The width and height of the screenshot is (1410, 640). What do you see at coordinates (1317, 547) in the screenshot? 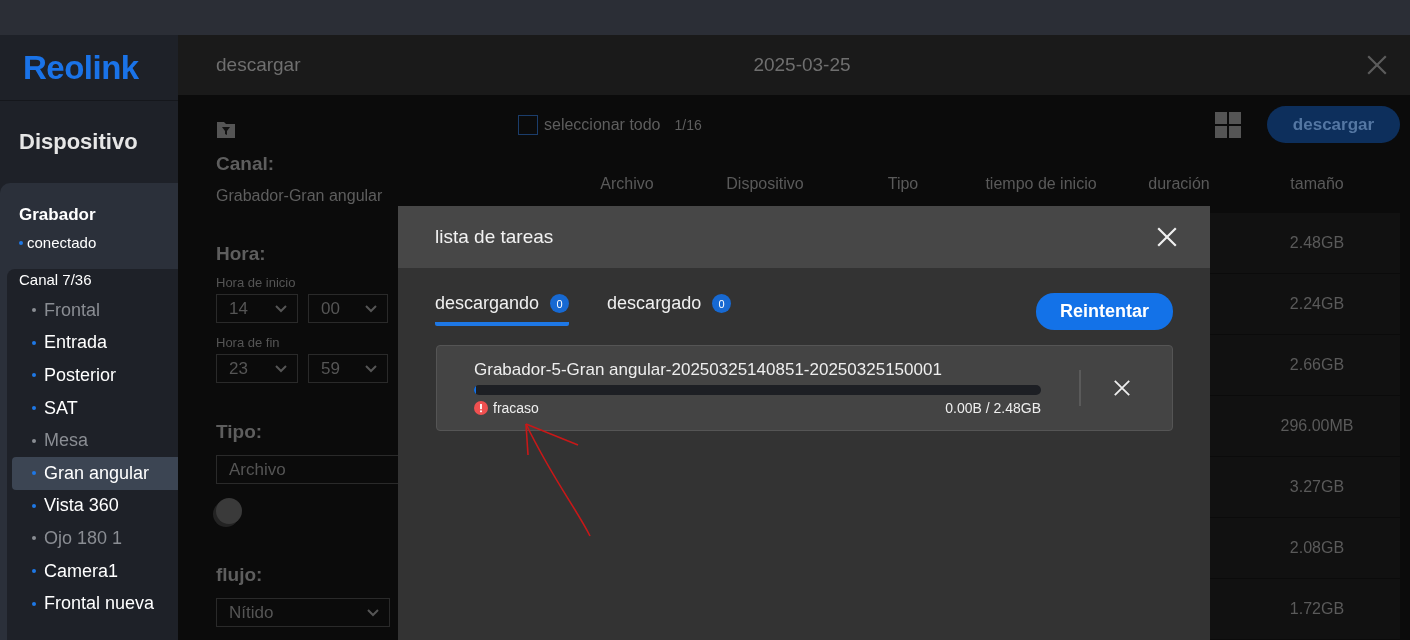
I see `table-cell-text: 2.08GB` at bounding box center [1317, 547].